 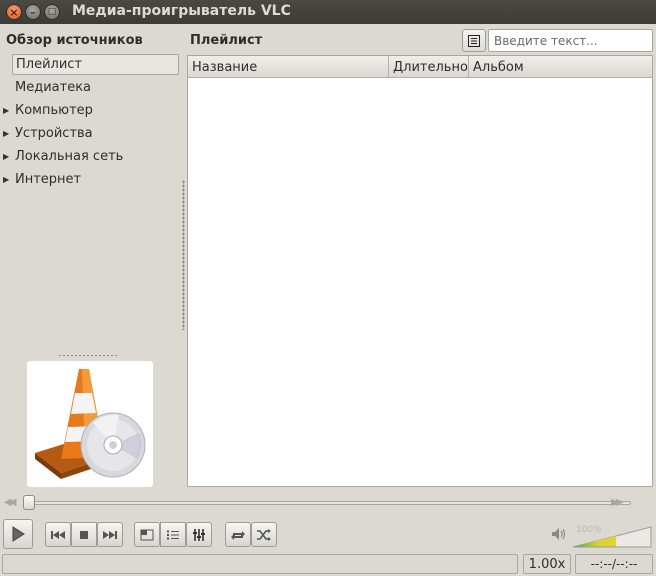 What do you see at coordinates (29, 502) in the screenshot?
I see `seek-slider-handle` at bounding box center [29, 502].